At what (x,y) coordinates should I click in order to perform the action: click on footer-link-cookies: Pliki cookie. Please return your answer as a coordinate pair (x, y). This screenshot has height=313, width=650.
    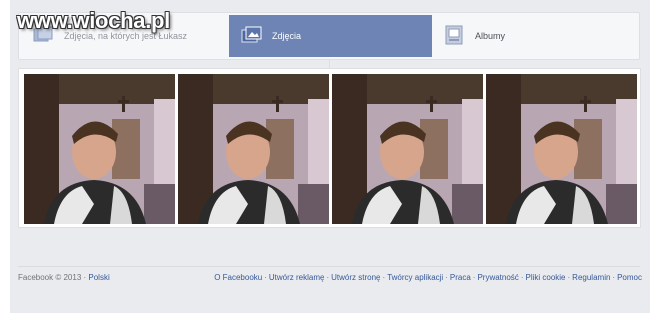
    Looking at the image, I should click on (545, 277).